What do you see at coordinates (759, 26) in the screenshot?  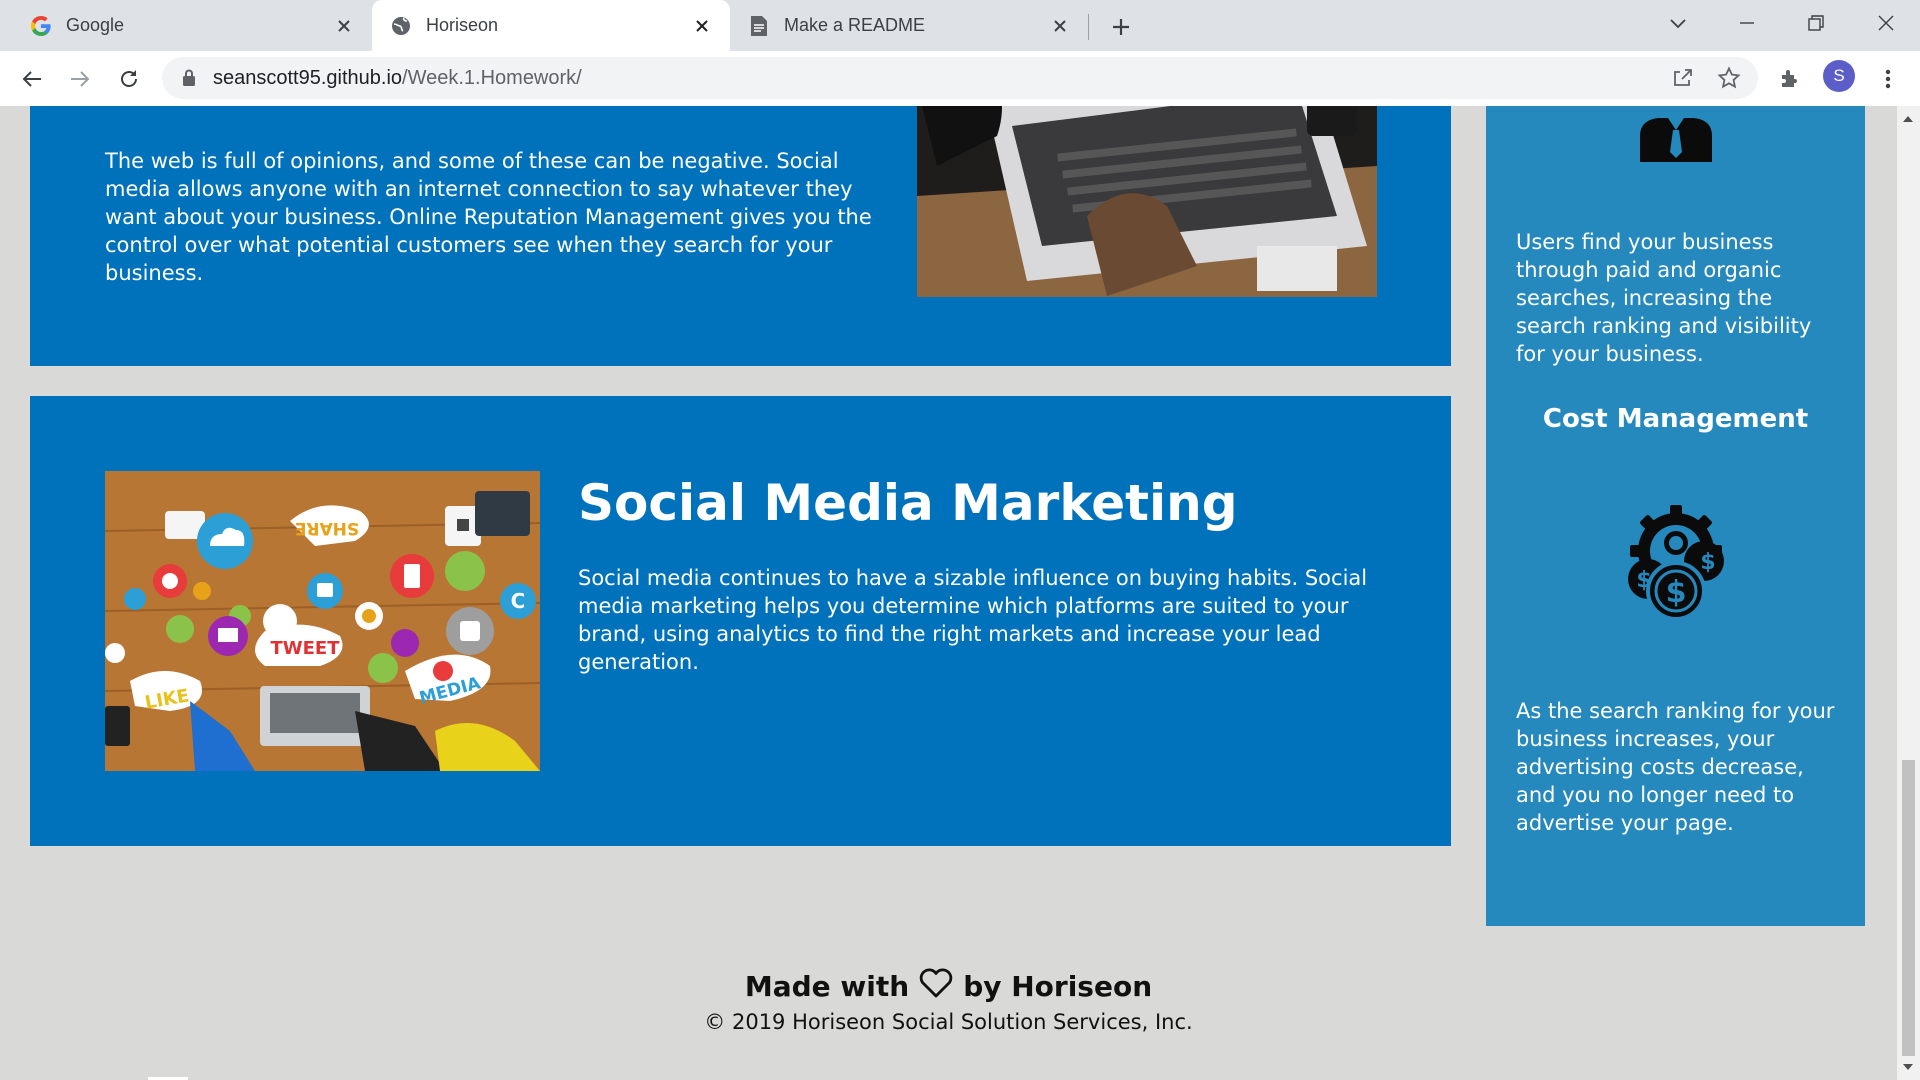 I see `document-icon` at bounding box center [759, 26].